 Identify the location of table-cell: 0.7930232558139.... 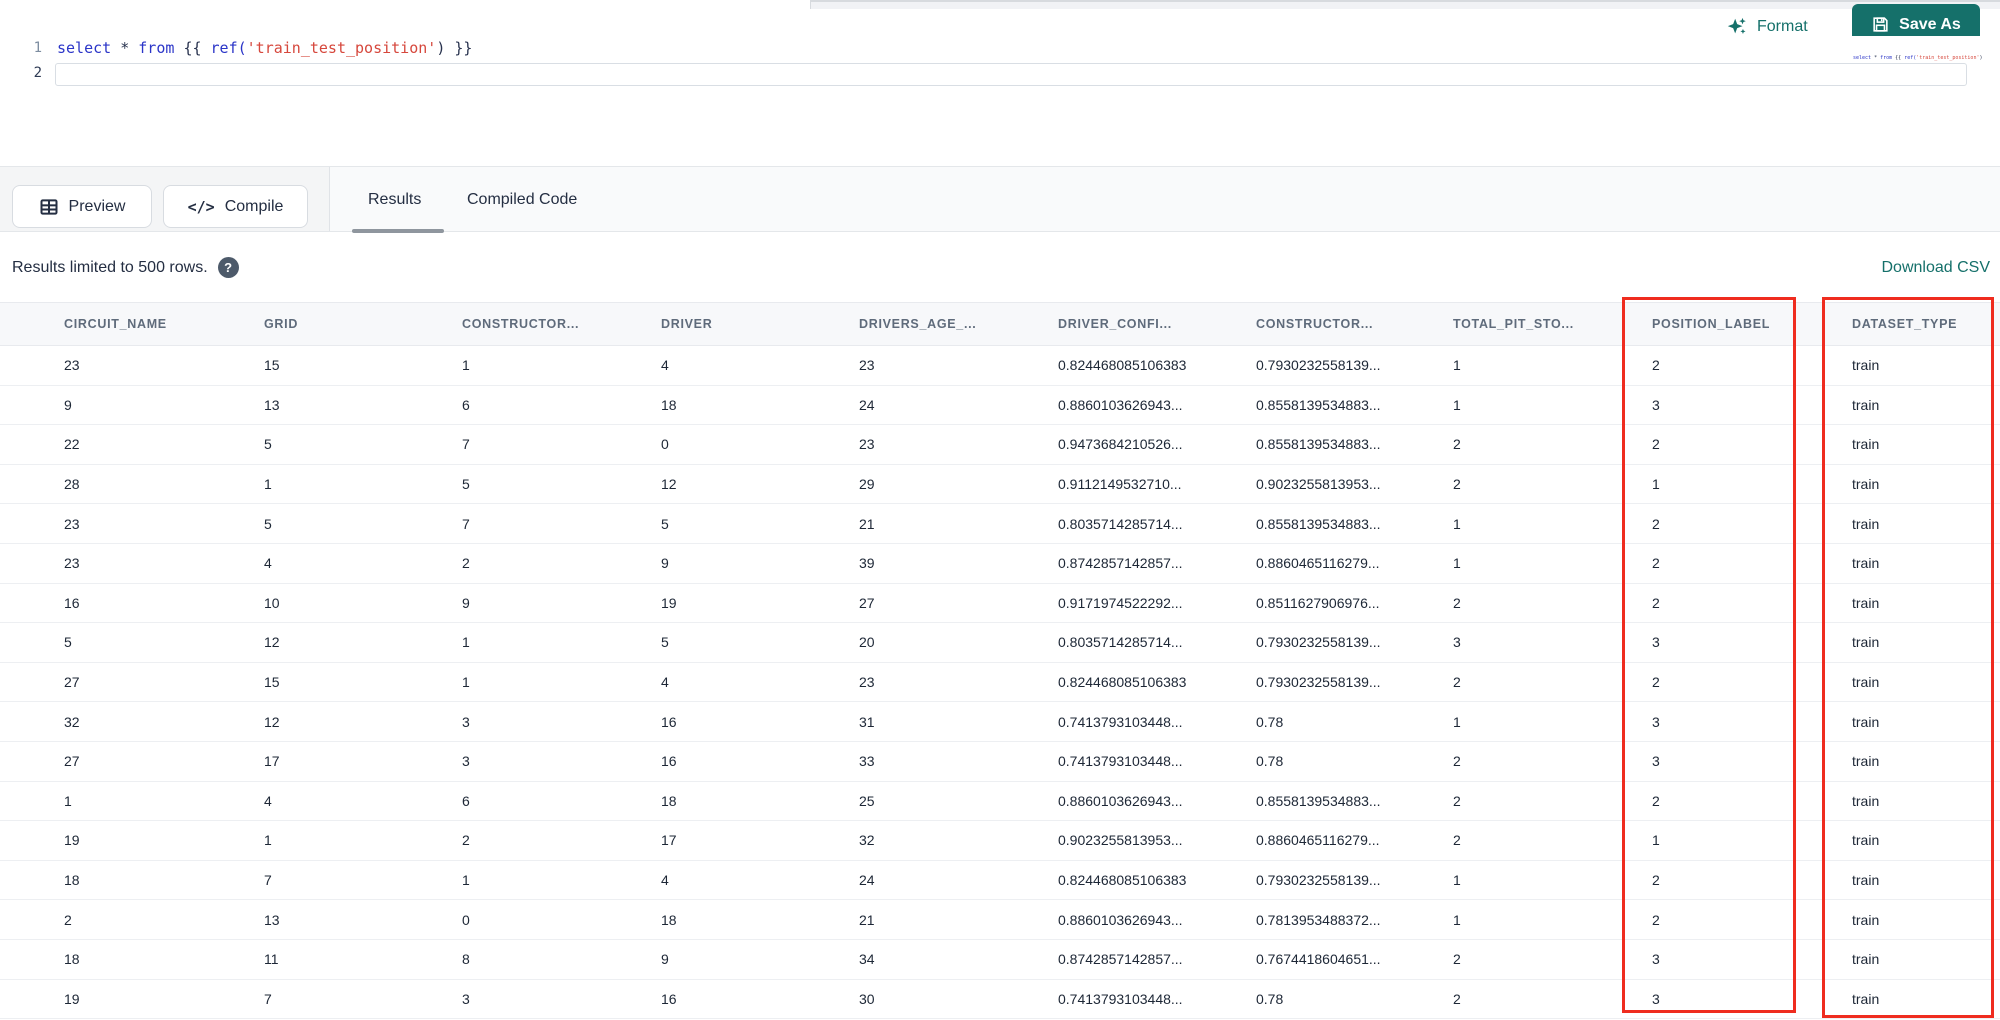
(1352, 682).